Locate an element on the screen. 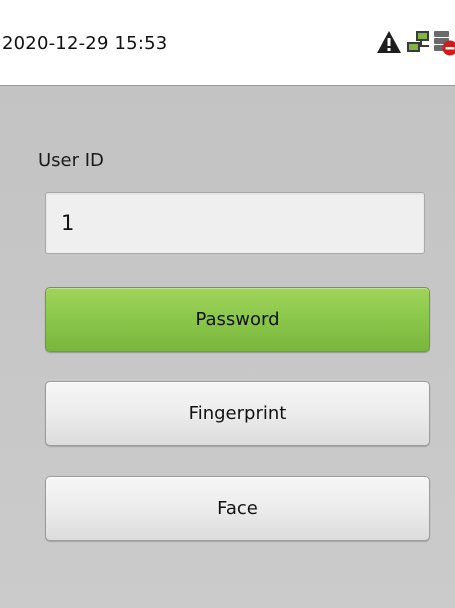  fingerprint-button: Fingerprint is located at coordinates (237, 413).